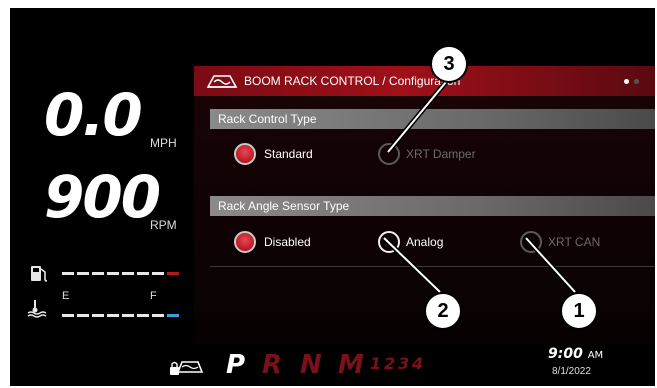 The height and width of the screenshot is (388, 657). Describe the element at coordinates (449, 64) in the screenshot. I see `callout-3: 3` at that location.